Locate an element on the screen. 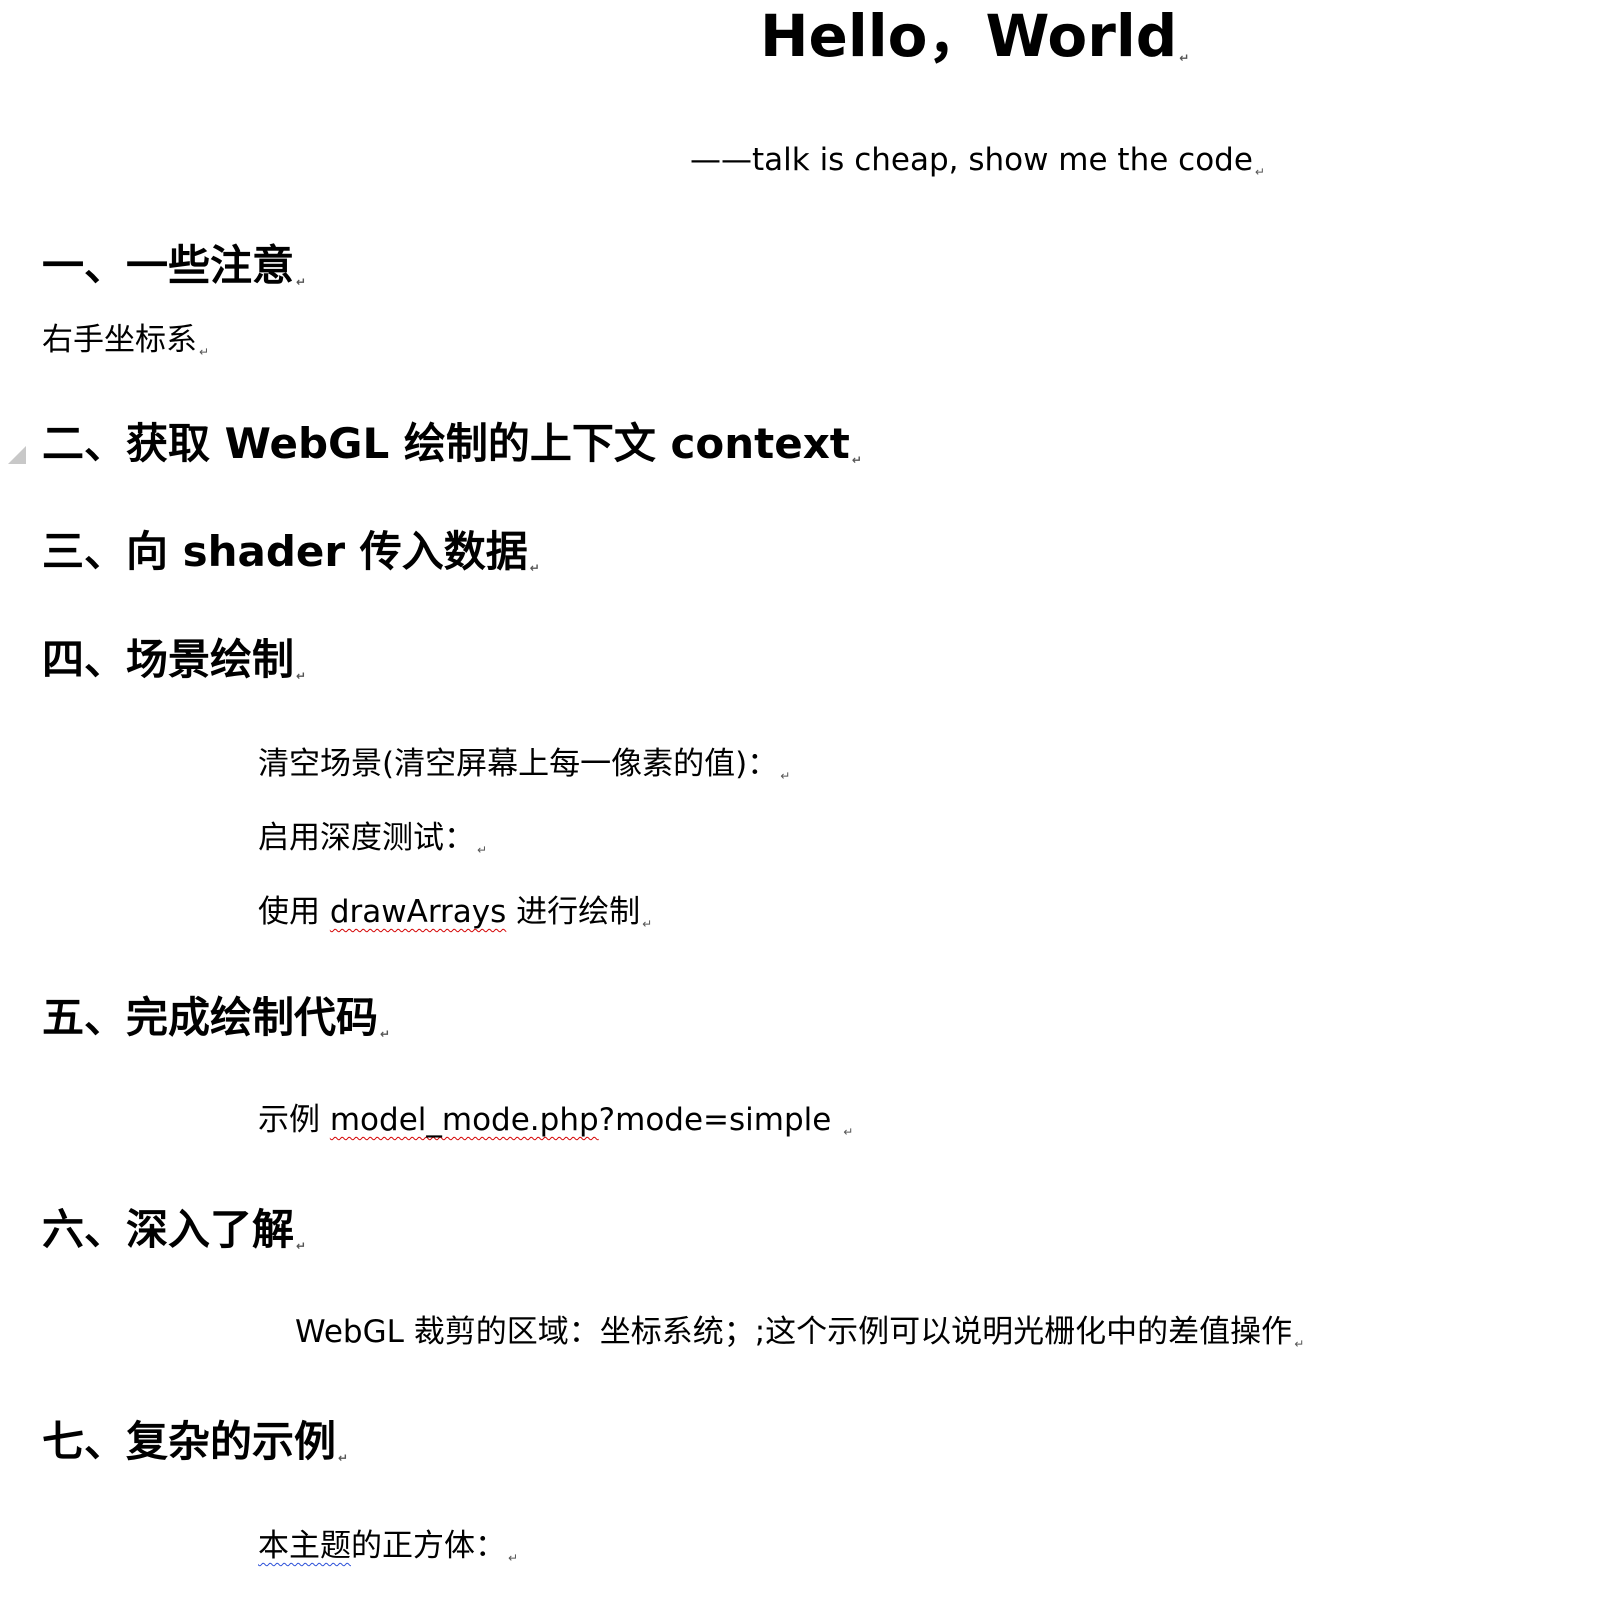 The height and width of the screenshot is (1605, 1605). section-7-cube-line: 本主题的正方体： ↵ is located at coordinates (388, 1549).